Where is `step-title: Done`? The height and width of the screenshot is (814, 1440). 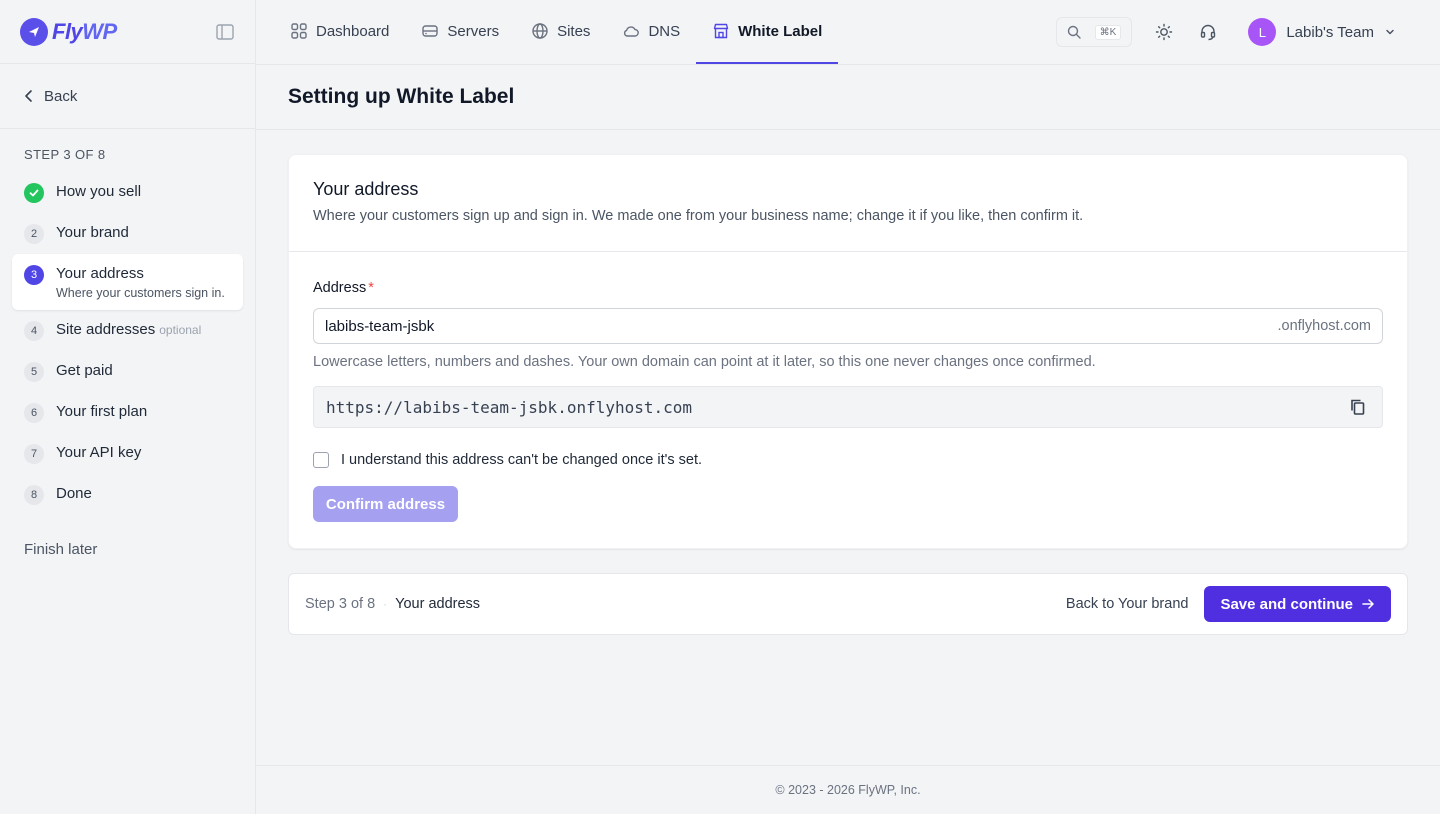
step-title: Done is located at coordinates (74, 493).